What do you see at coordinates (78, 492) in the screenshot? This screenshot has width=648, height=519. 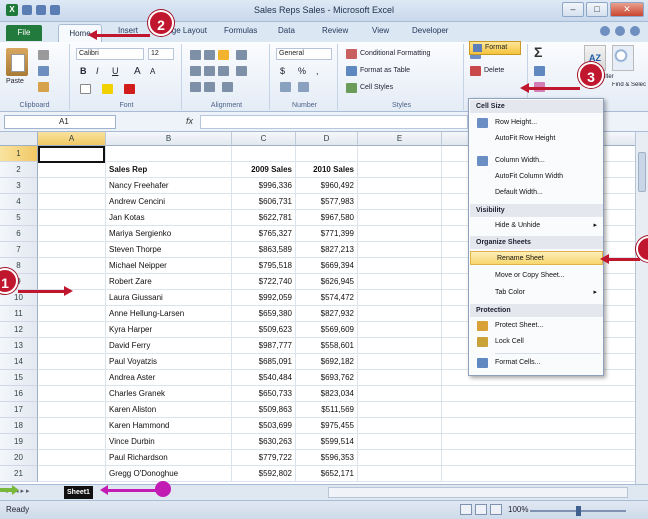 I see `sheet-tab-1: Sheet1` at bounding box center [78, 492].